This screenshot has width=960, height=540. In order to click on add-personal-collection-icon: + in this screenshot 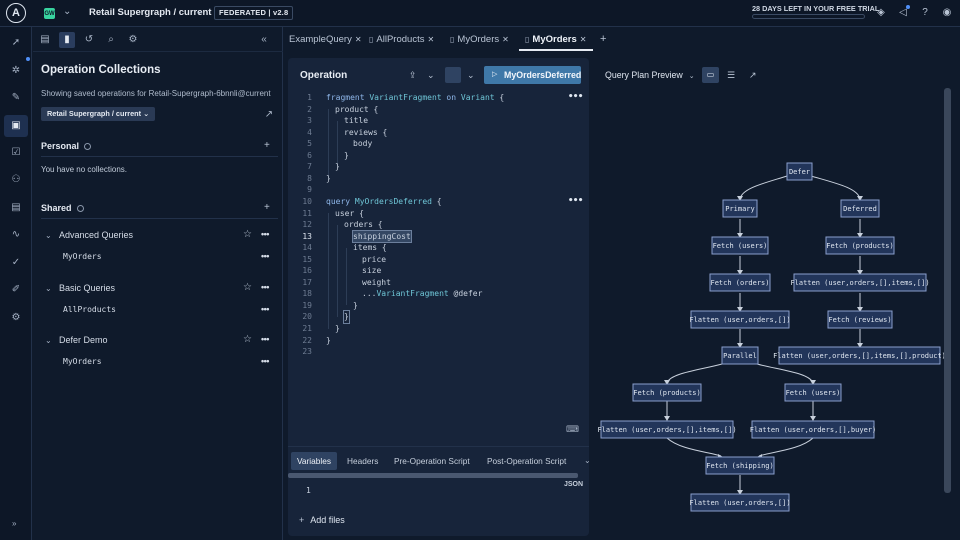, I will do `click(267, 145)`.